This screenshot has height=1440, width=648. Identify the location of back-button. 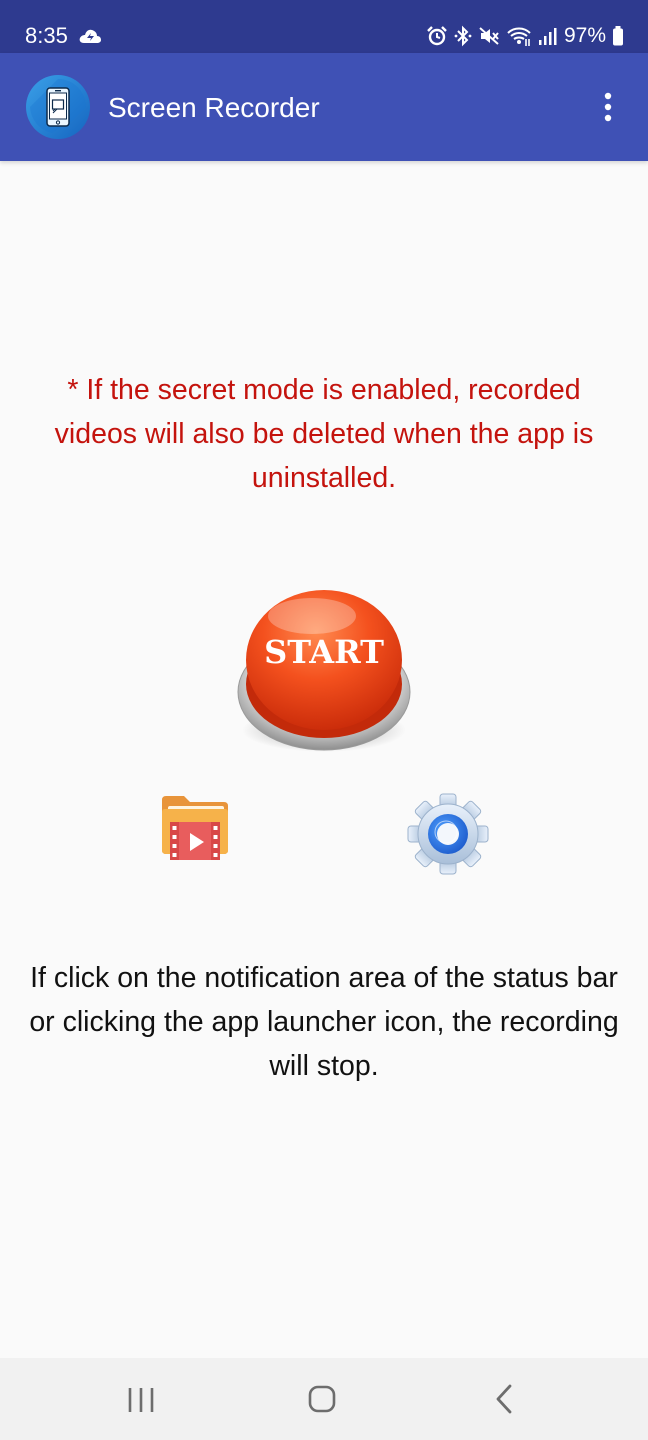
(505, 1399).